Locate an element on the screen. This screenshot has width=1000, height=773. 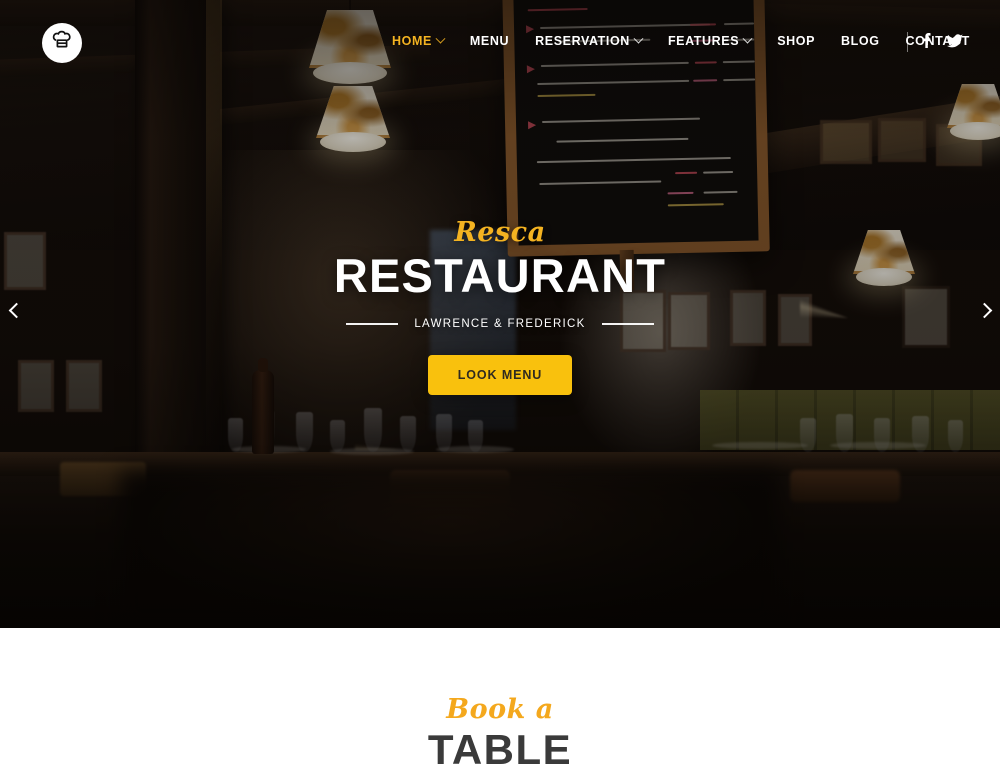
subtitle-rule-right is located at coordinates (627, 323).